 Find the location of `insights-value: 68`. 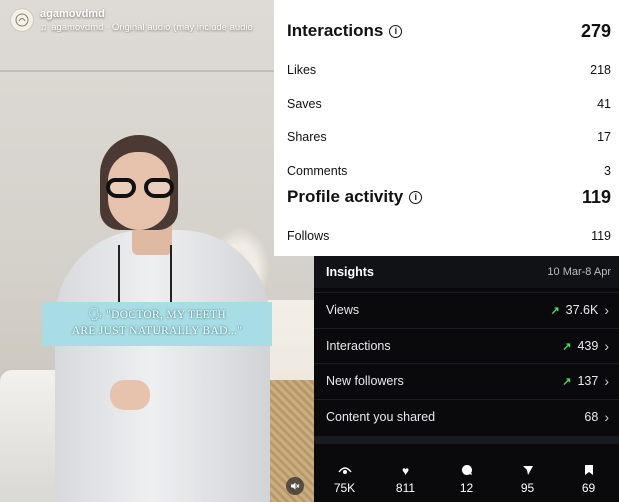

insights-value: 68 is located at coordinates (591, 417).